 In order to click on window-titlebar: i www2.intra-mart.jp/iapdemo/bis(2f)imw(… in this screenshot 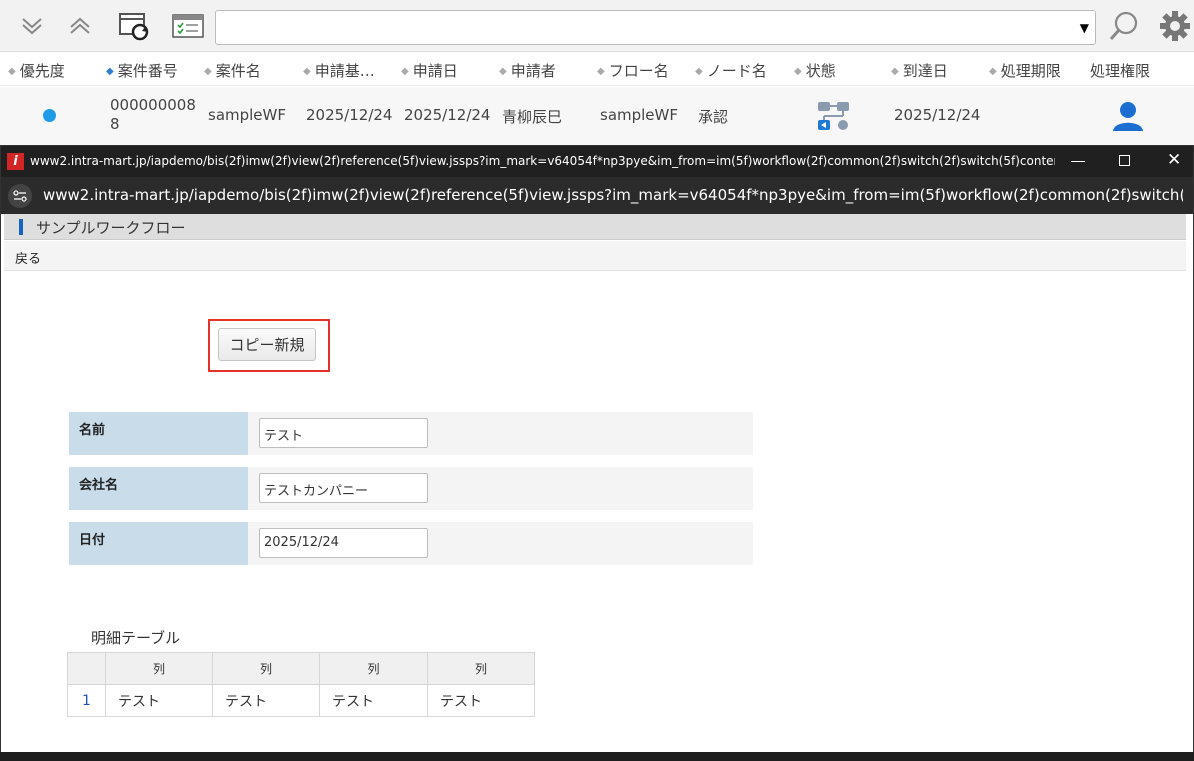, I will do `click(597, 161)`.